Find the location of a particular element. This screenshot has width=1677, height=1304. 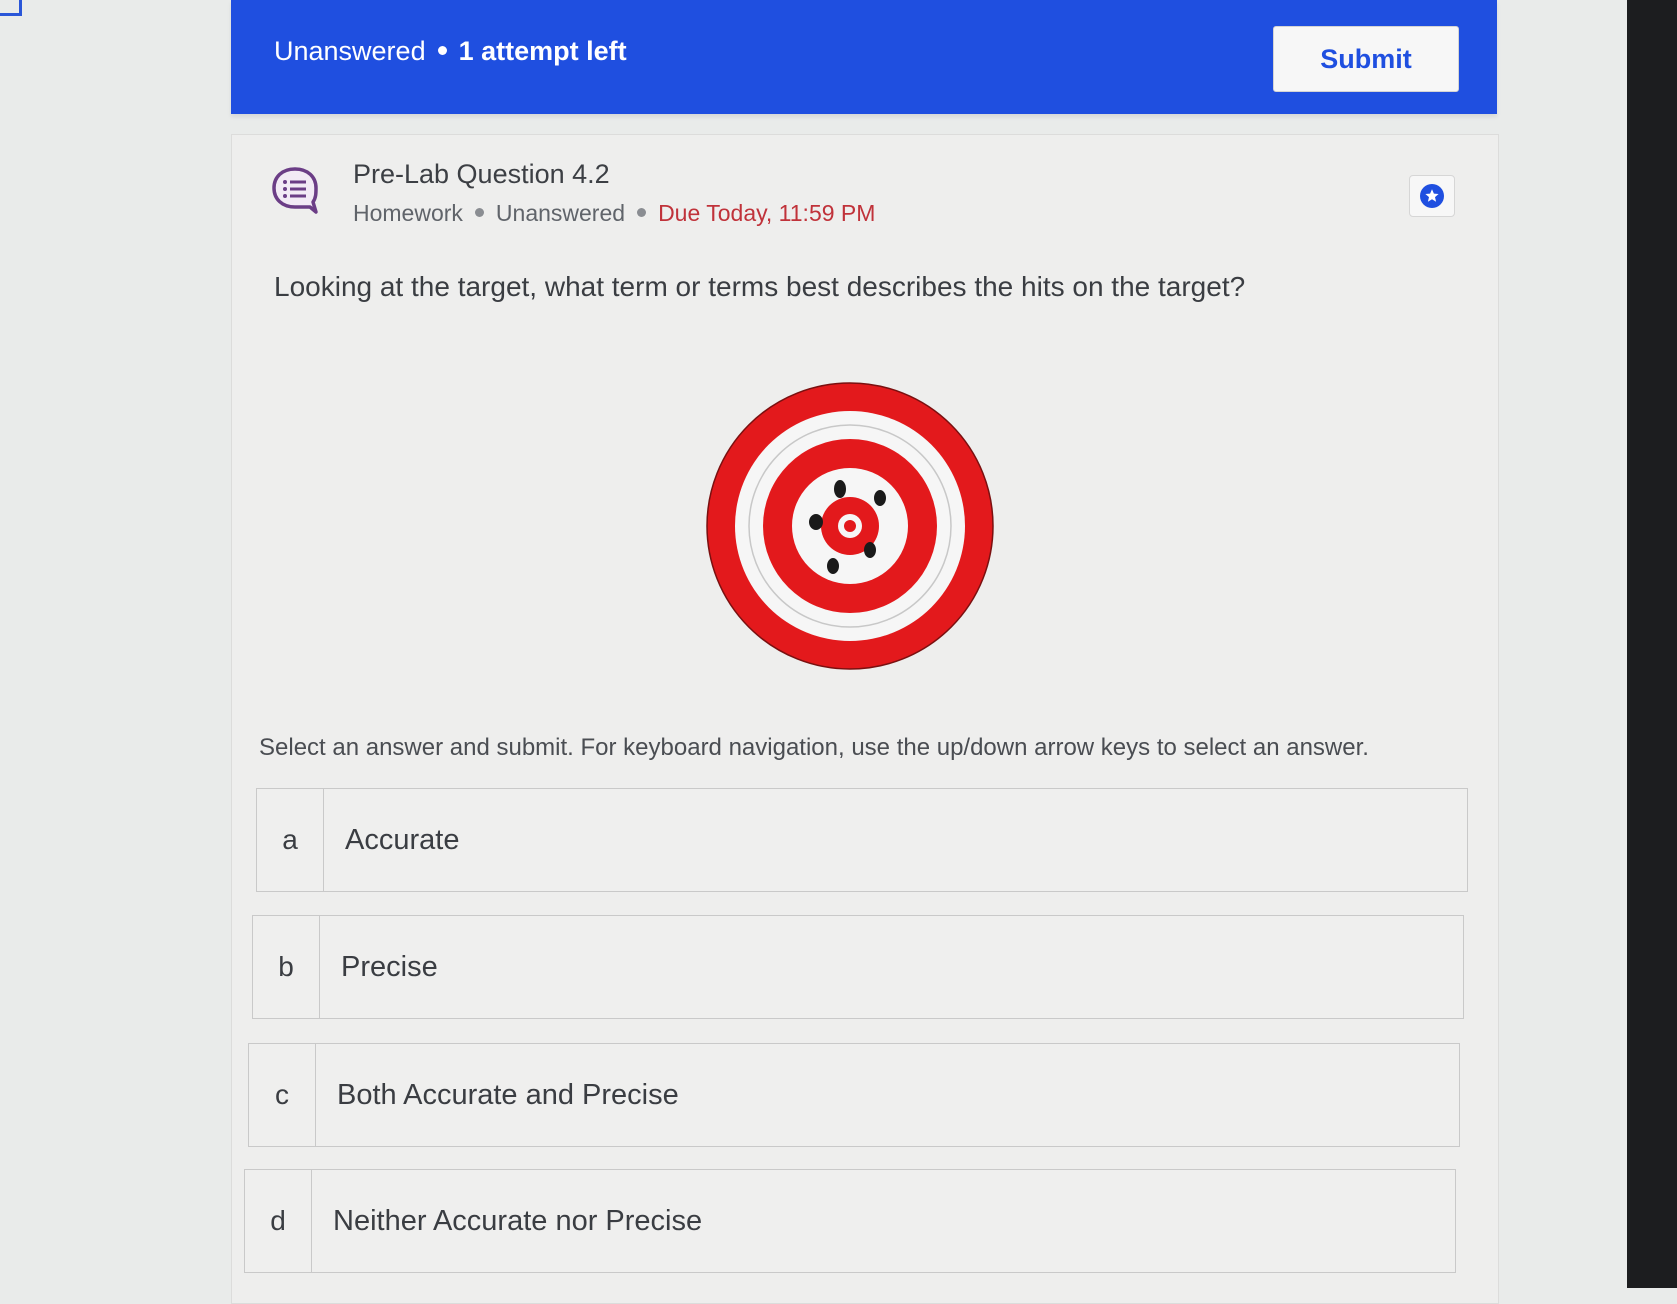

status-bar: Unanswered 1 attempt left Submit is located at coordinates (864, 57).